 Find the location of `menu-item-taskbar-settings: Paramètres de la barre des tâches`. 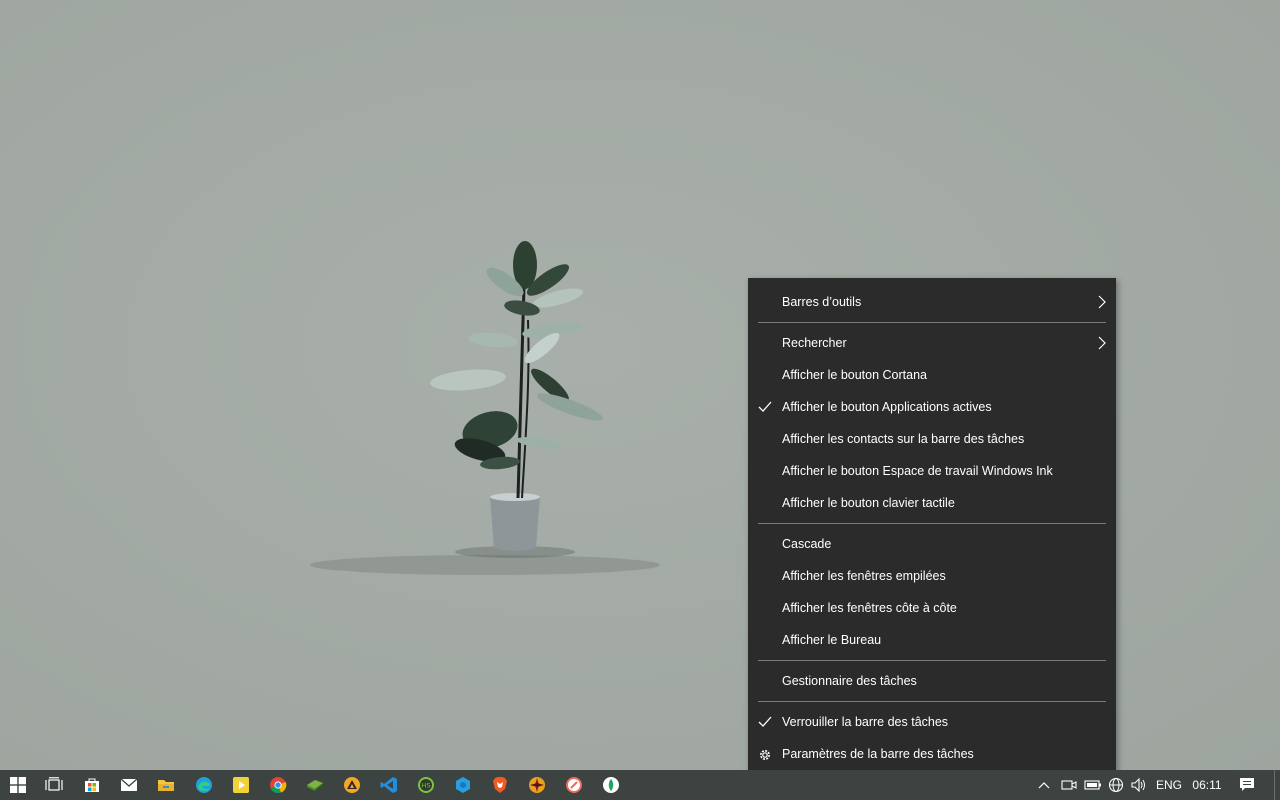

menu-item-taskbar-settings: Paramètres de la barre des tâches is located at coordinates (932, 754).